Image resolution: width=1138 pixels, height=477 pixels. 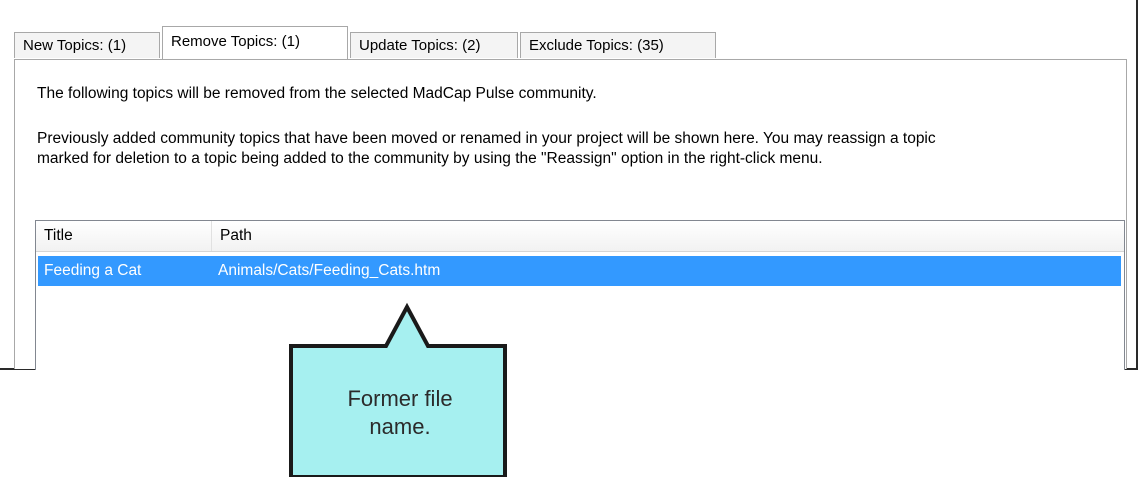 I want to click on callout-bubble, so click(x=398, y=389).